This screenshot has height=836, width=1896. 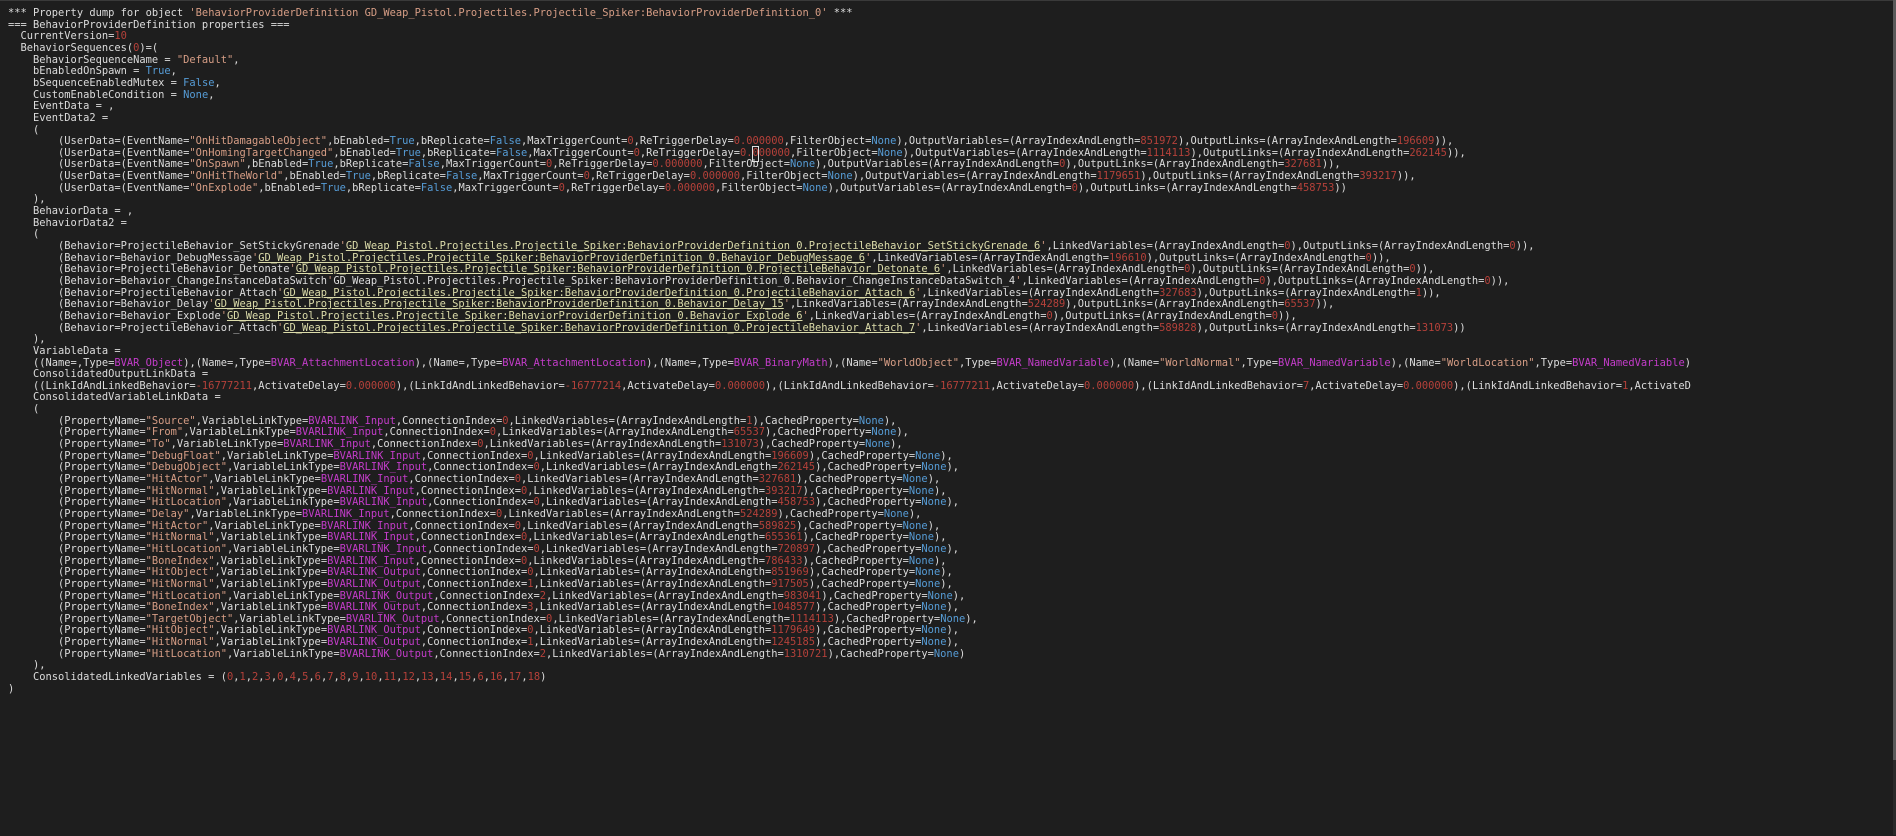 What do you see at coordinates (755, 154) in the screenshot?
I see `text-caret-icon` at bounding box center [755, 154].